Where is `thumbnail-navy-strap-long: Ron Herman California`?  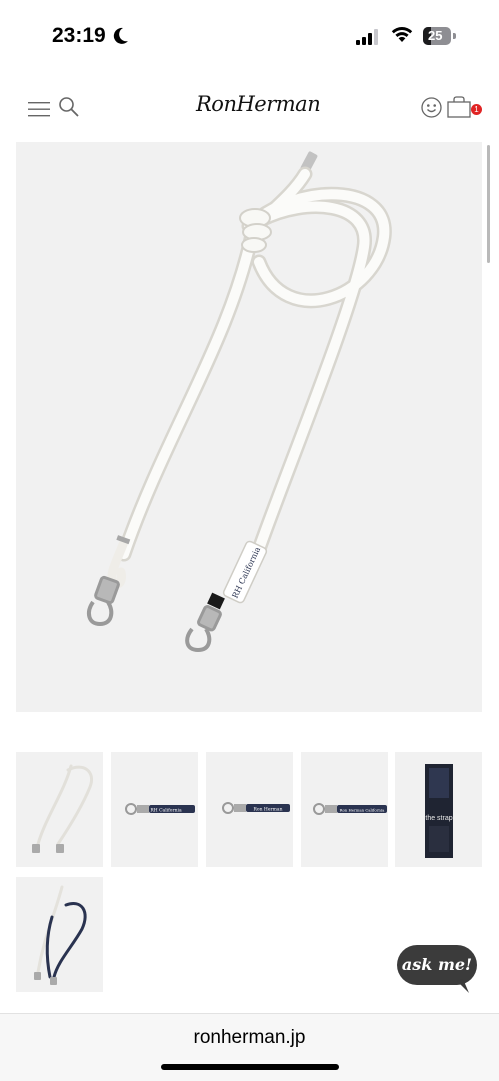
thumbnail-navy-strap-long: Ron Herman California is located at coordinates (344, 809).